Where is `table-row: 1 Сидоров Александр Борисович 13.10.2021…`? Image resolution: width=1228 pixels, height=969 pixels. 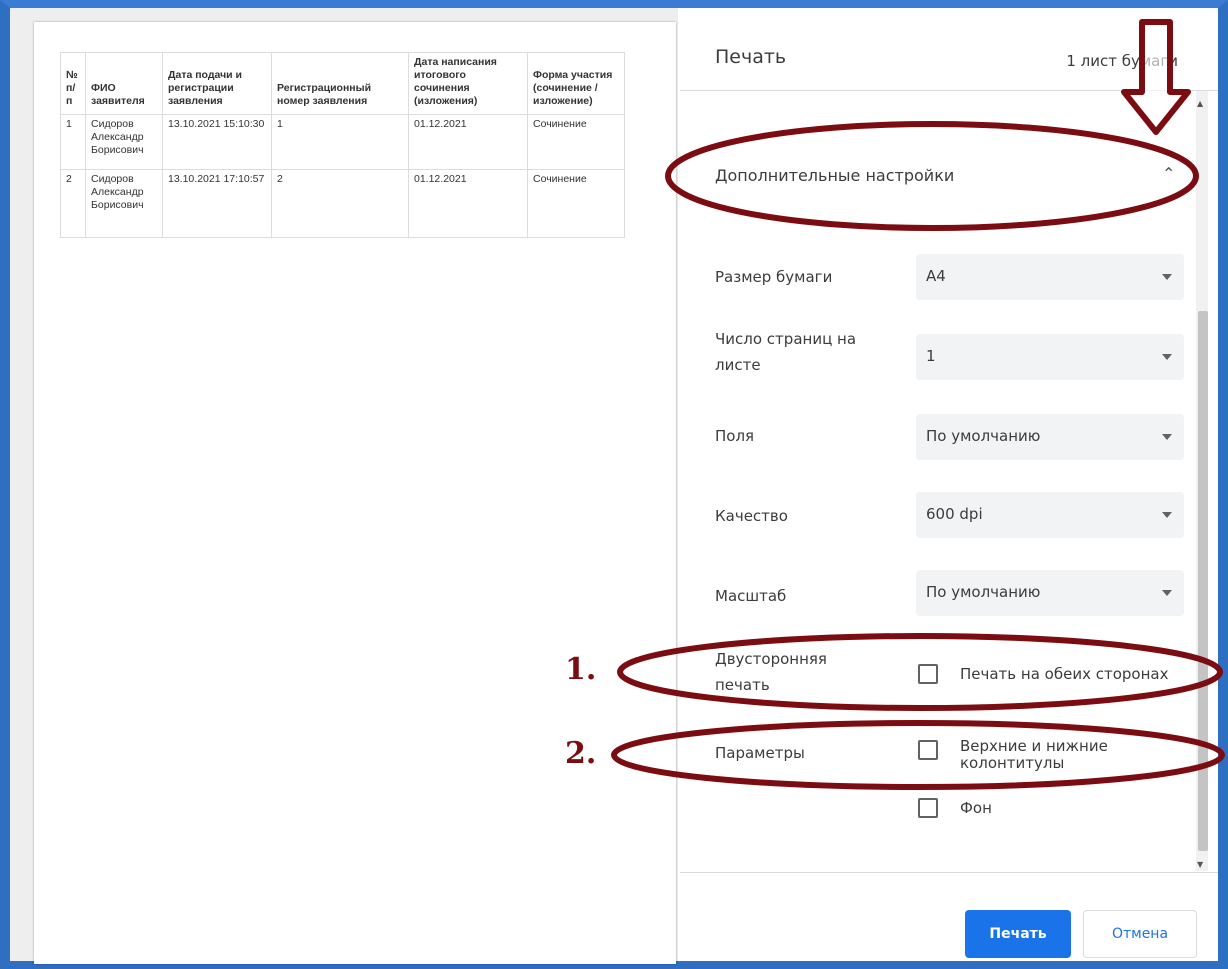
table-row: 1 Сидоров Александр Борисович 13.10.2021… is located at coordinates (342, 142).